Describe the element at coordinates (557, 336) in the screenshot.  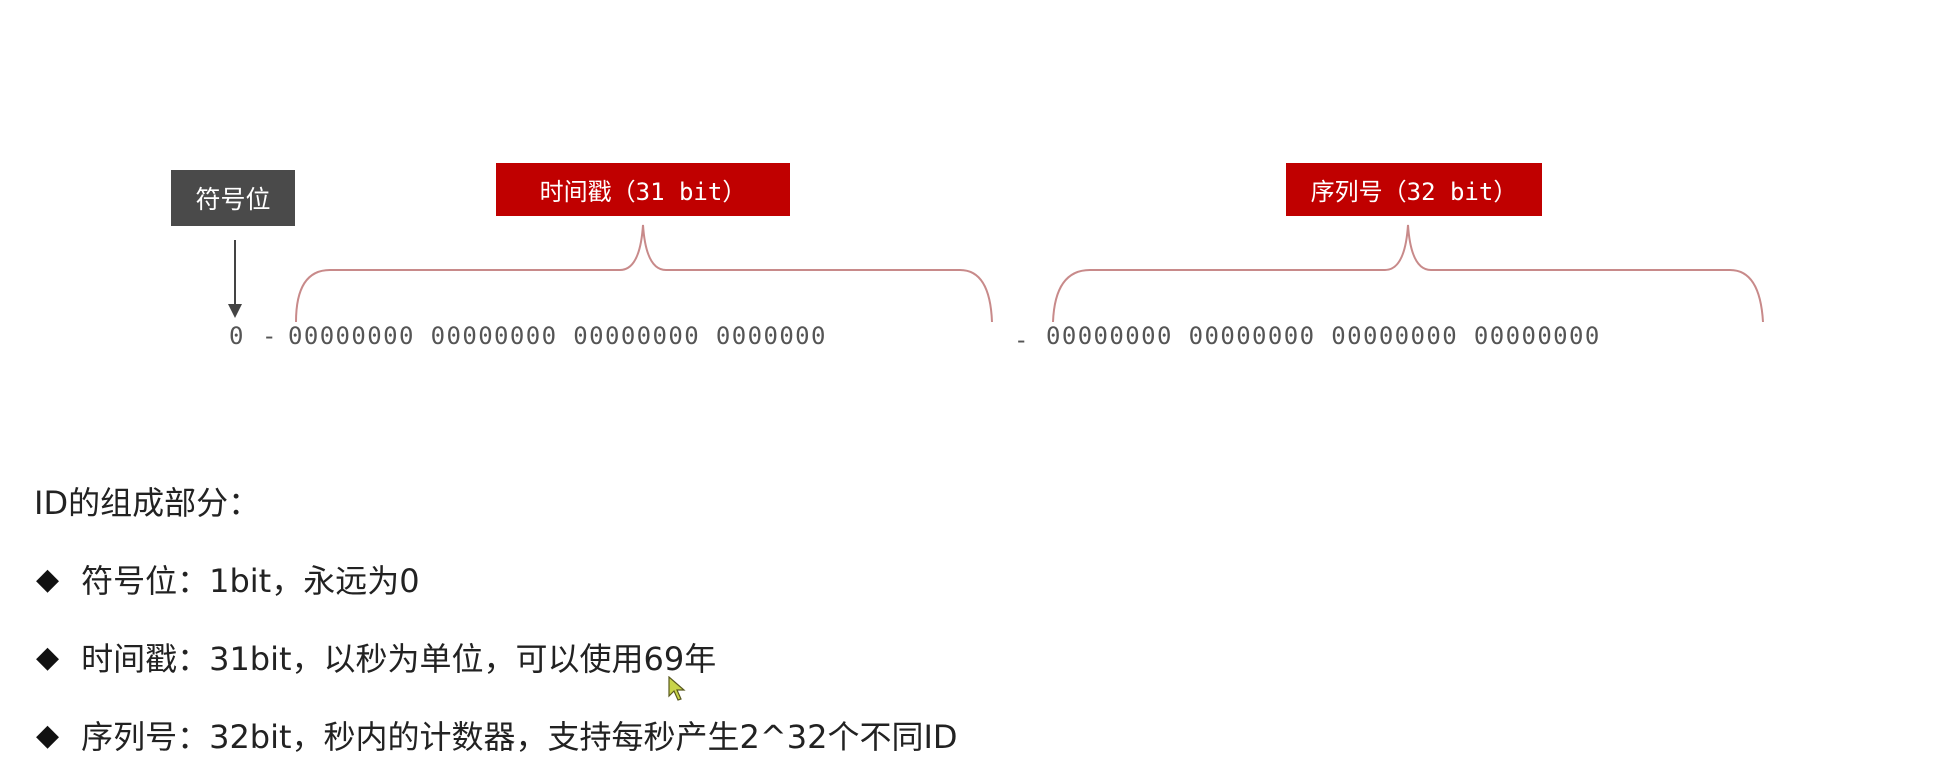
I see `timestamp-bits: 00000000 00000000 00000000 0000000` at that location.